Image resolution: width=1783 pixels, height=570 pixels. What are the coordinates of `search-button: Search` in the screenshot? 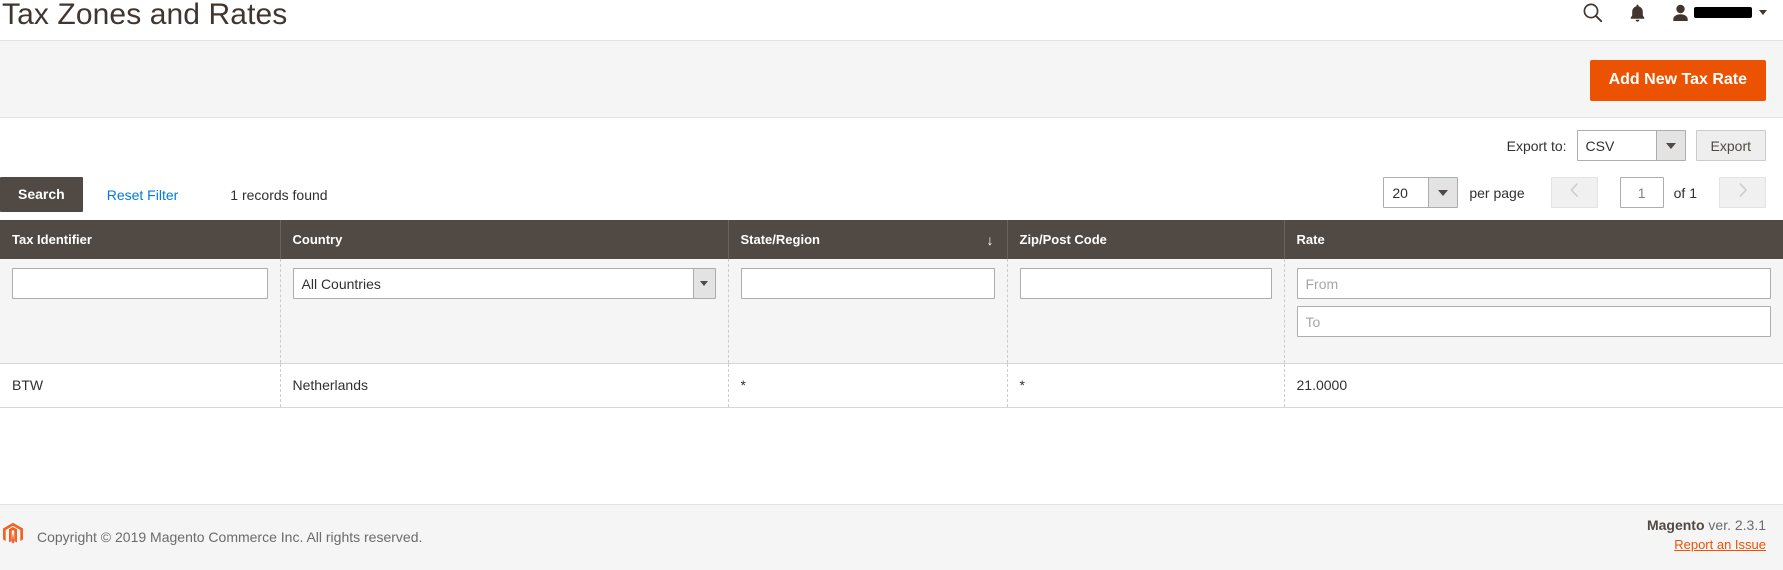 It's located at (41, 194).